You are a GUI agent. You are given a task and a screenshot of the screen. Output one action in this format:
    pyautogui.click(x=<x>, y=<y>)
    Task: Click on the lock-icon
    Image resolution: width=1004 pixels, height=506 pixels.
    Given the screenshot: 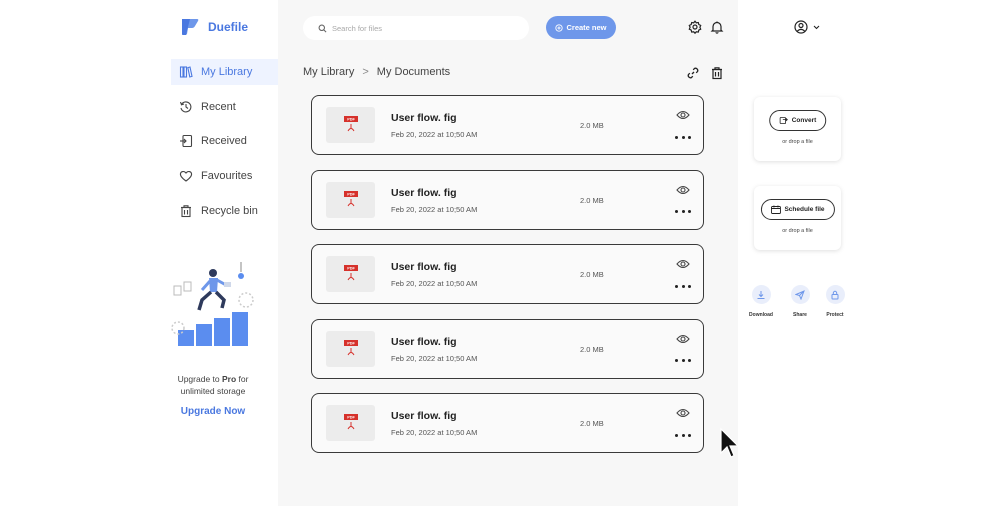 What is the action you would take?
    pyautogui.click(x=835, y=294)
    